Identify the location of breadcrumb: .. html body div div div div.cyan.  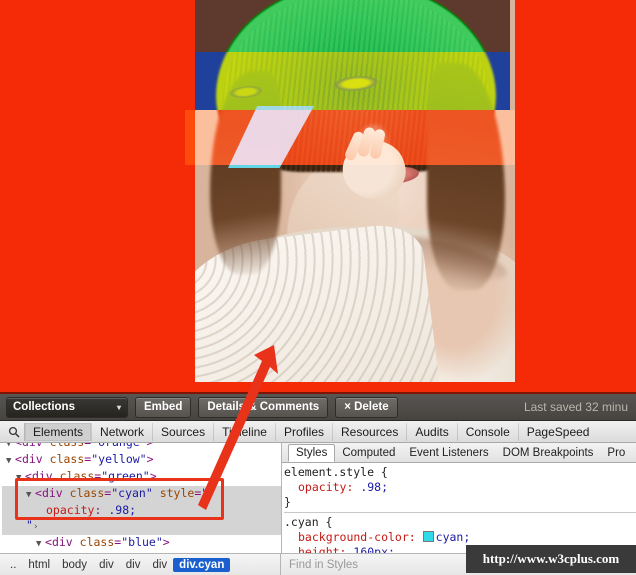
(140, 564).